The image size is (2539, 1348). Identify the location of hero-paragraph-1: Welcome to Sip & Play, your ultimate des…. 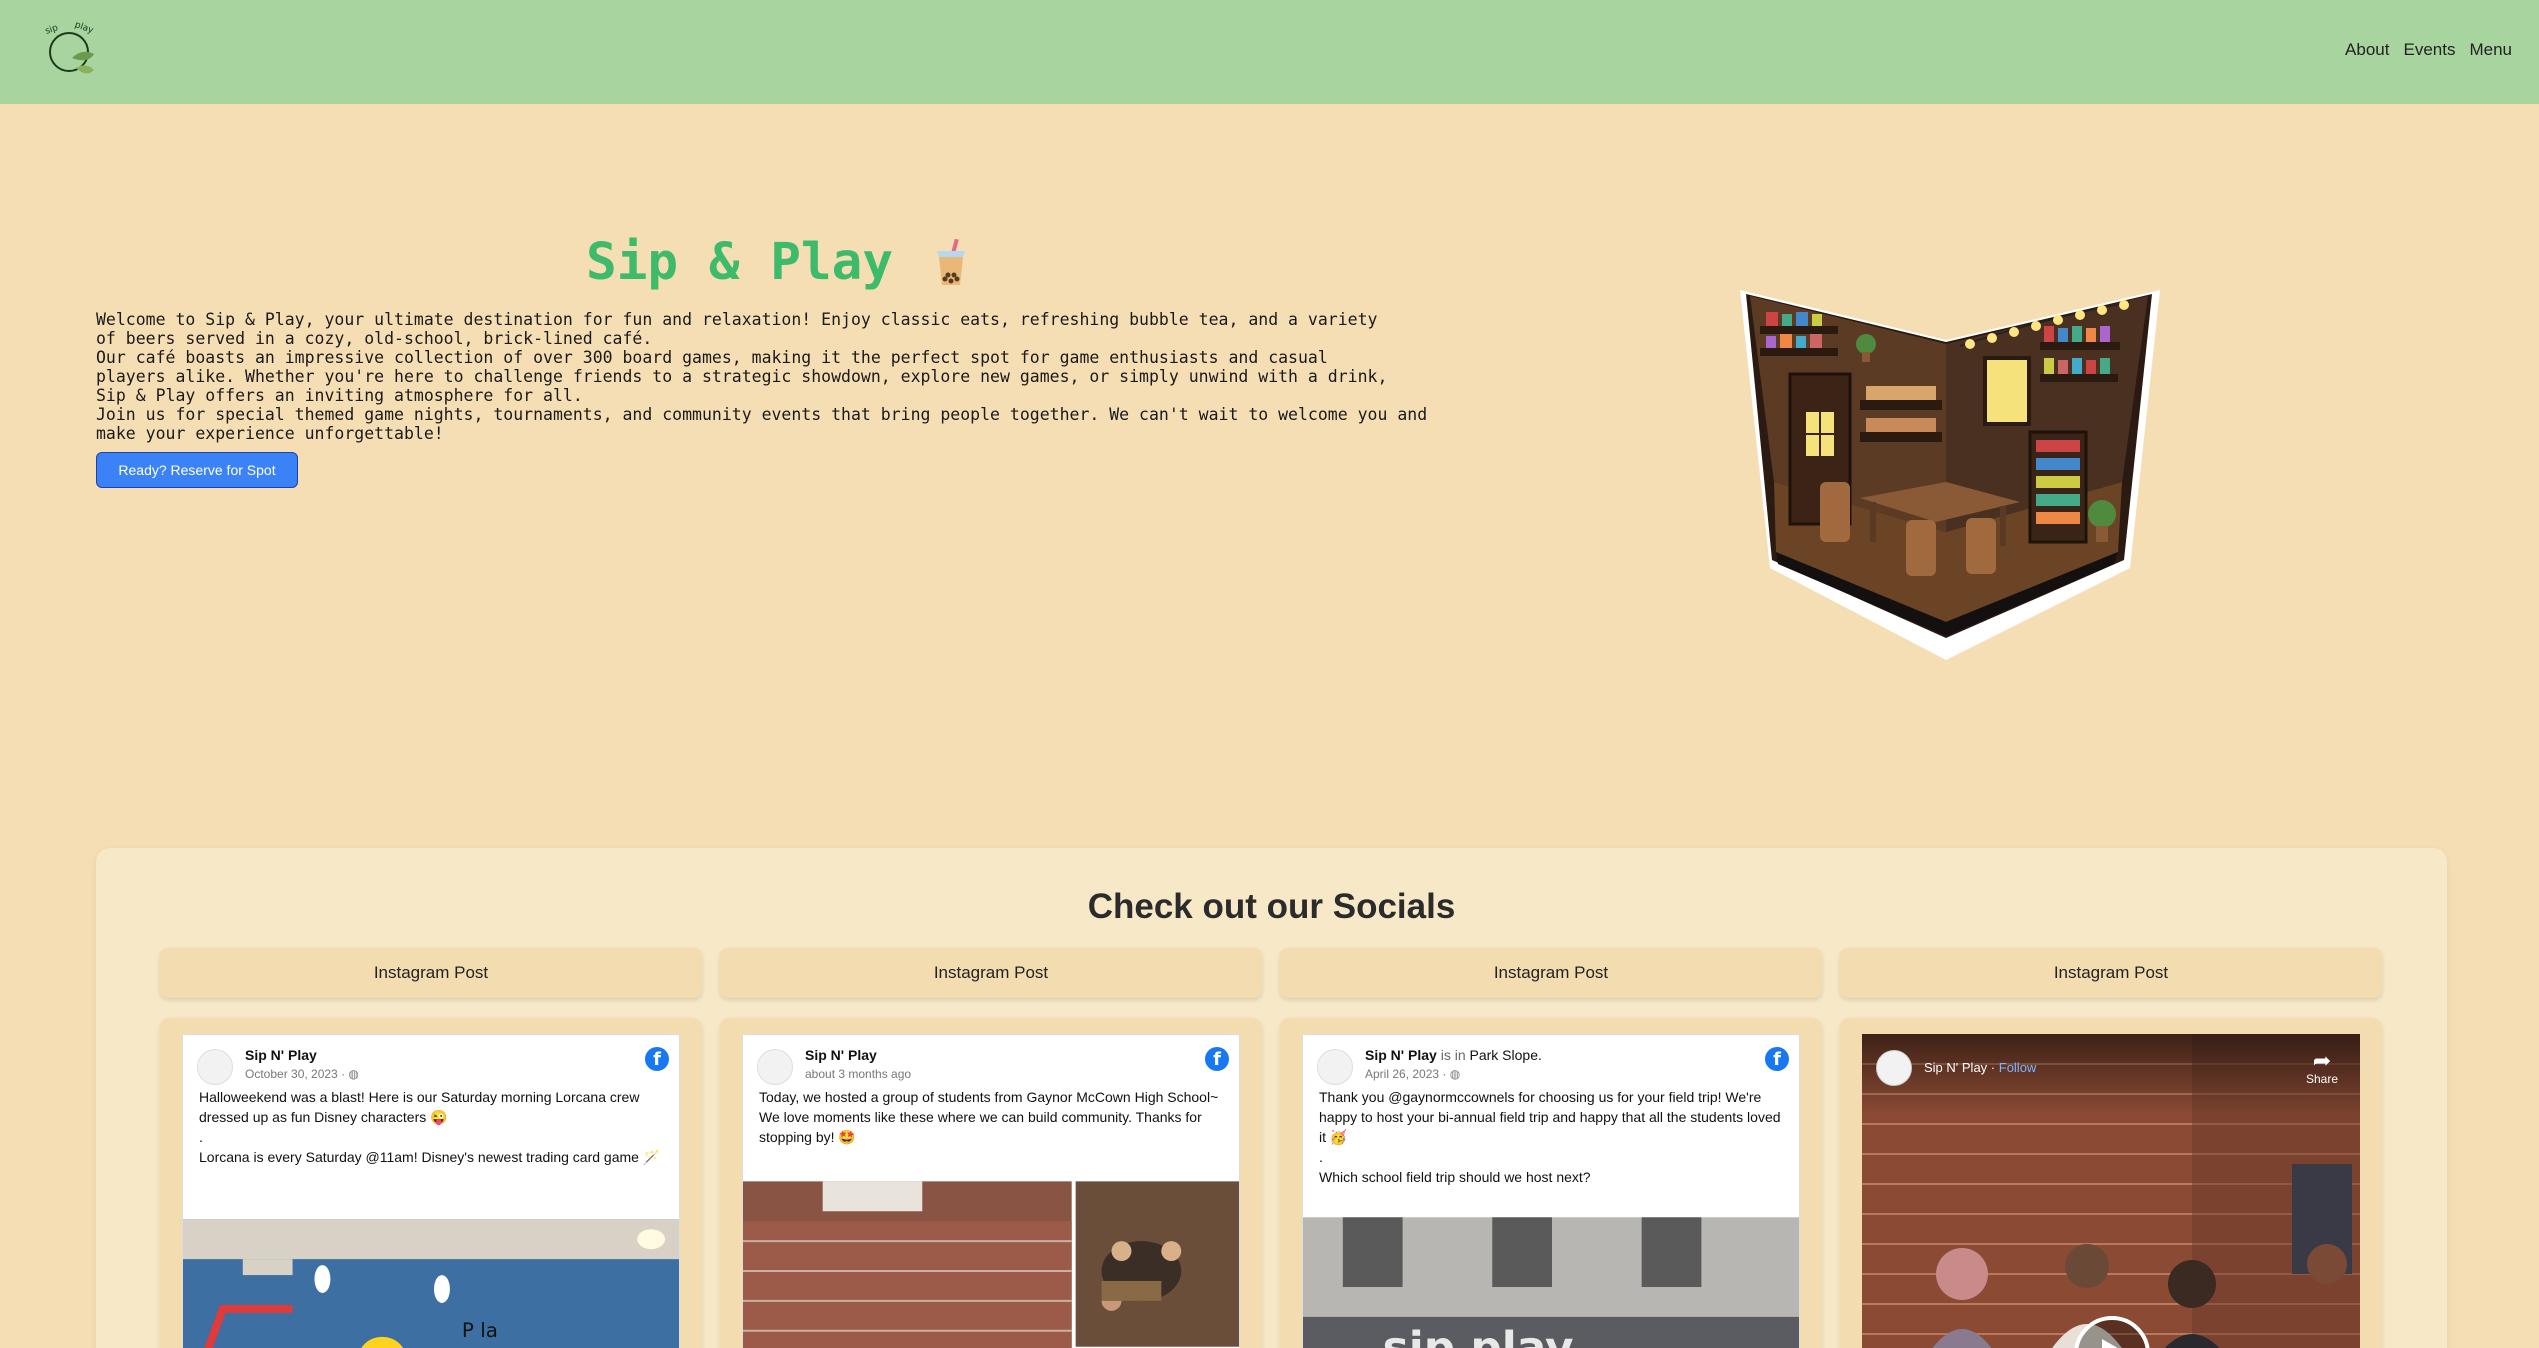
(737, 329).